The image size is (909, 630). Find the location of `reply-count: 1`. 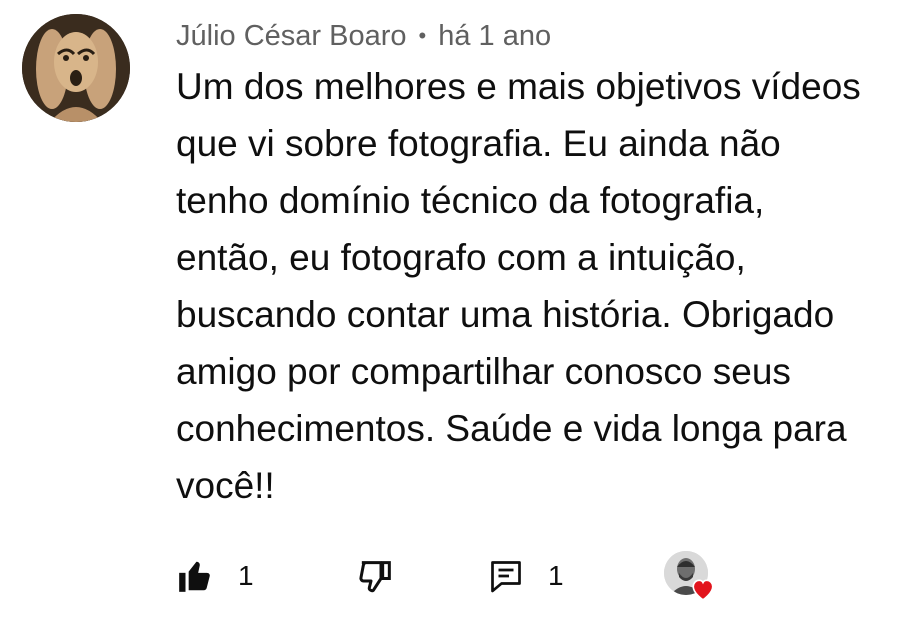

reply-count: 1 is located at coordinates (556, 575).